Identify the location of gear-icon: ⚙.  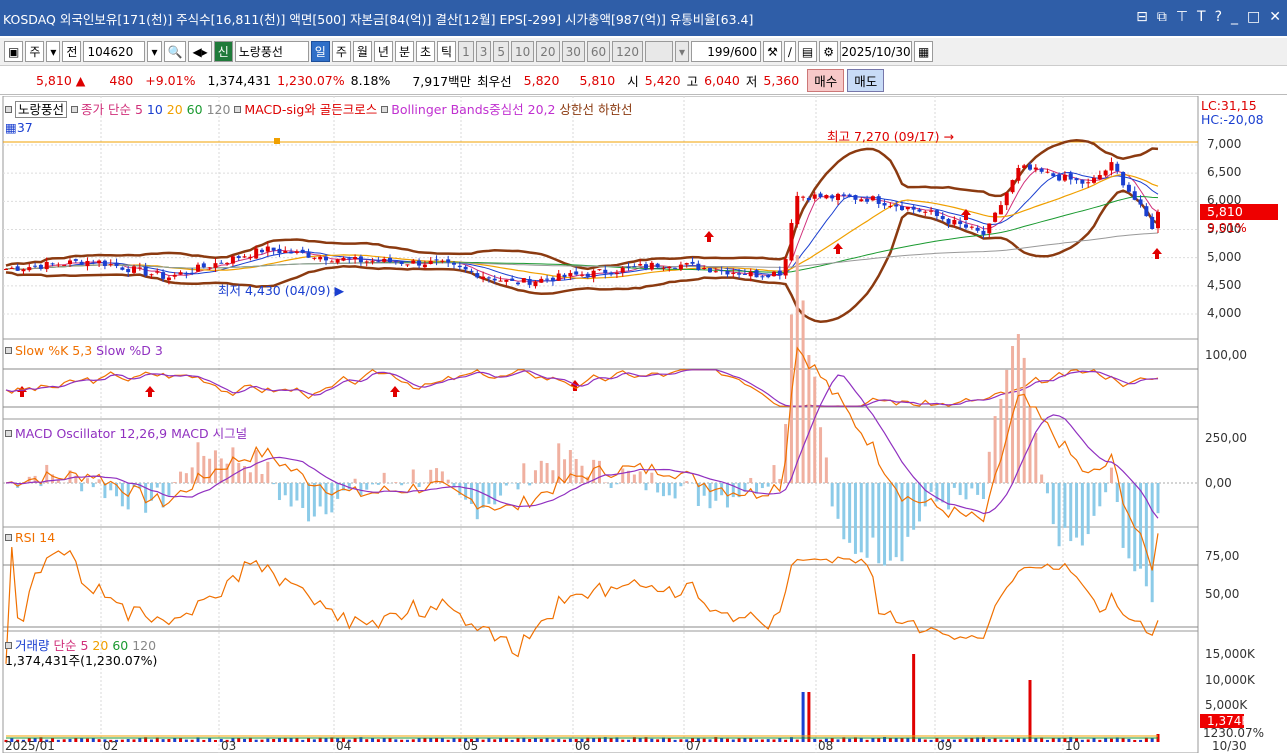
(828, 51).